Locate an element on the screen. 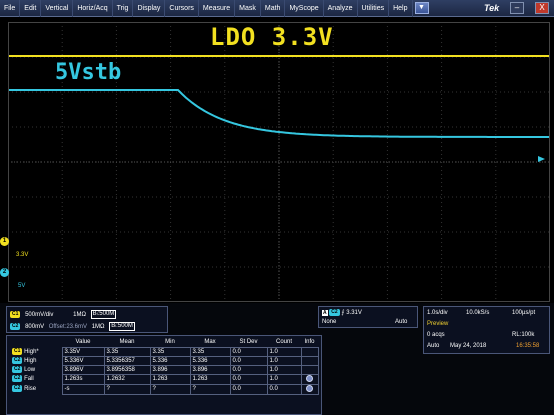  measurement-row: C1 High* 3.35V 3.35 3.35 3.35 0.0 1.0 is located at coordinates (164, 351).